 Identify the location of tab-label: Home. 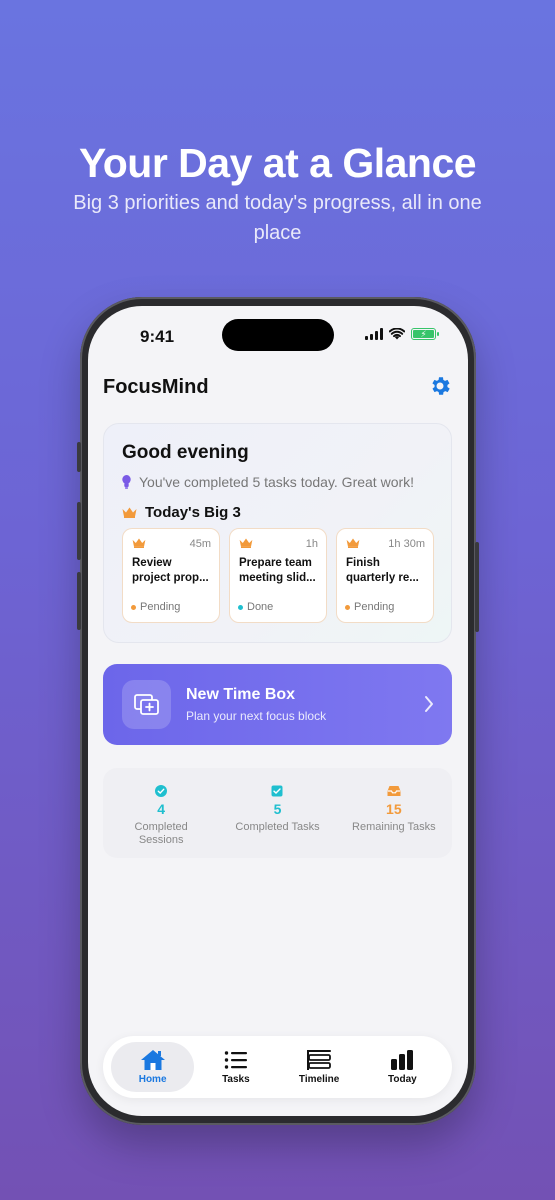
(152, 1079).